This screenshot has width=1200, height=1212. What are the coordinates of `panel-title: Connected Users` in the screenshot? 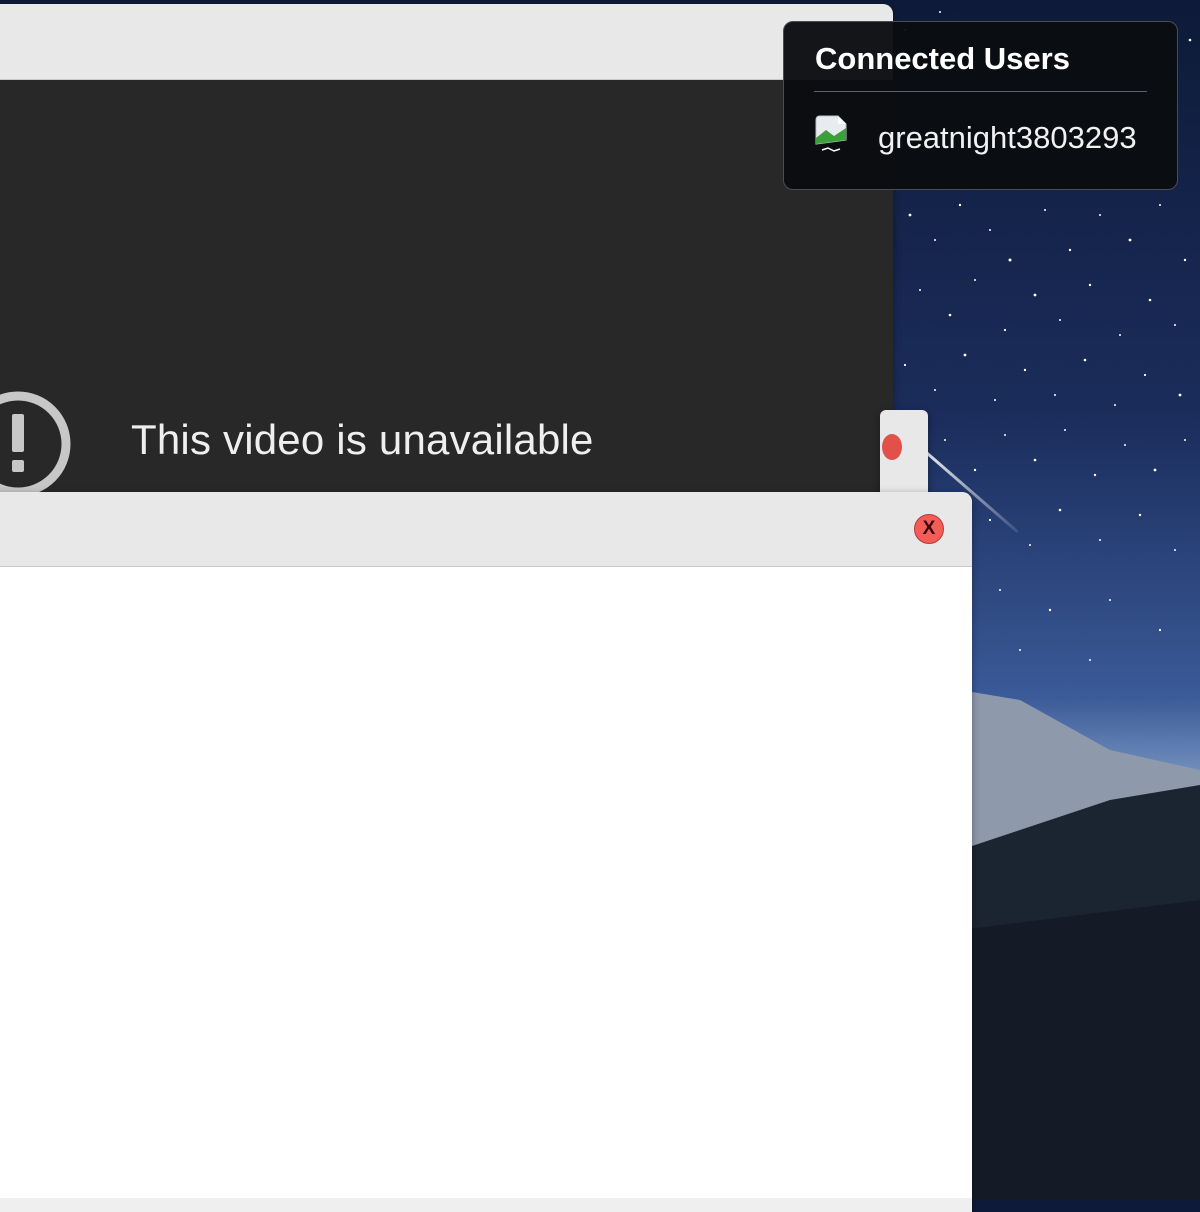 It's located at (942, 58).